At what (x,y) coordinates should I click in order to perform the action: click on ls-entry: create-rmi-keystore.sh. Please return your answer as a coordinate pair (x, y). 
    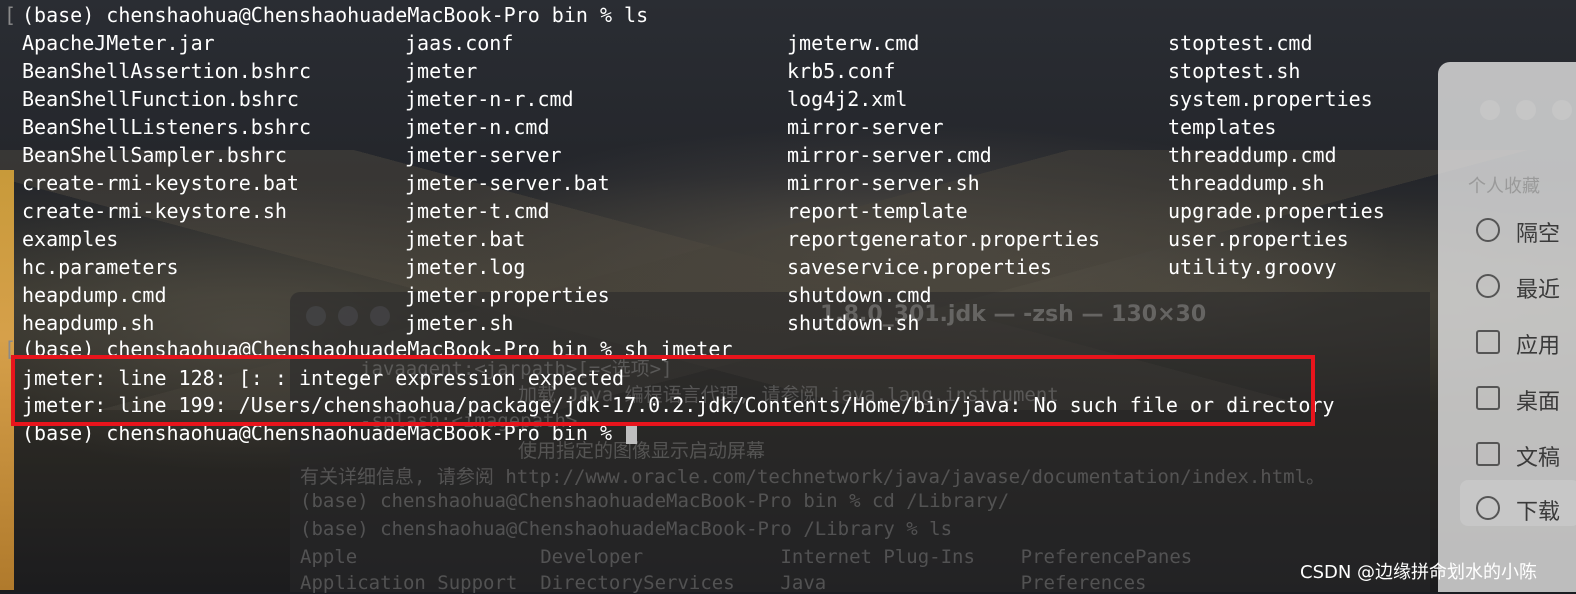
    Looking at the image, I should click on (154, 211).